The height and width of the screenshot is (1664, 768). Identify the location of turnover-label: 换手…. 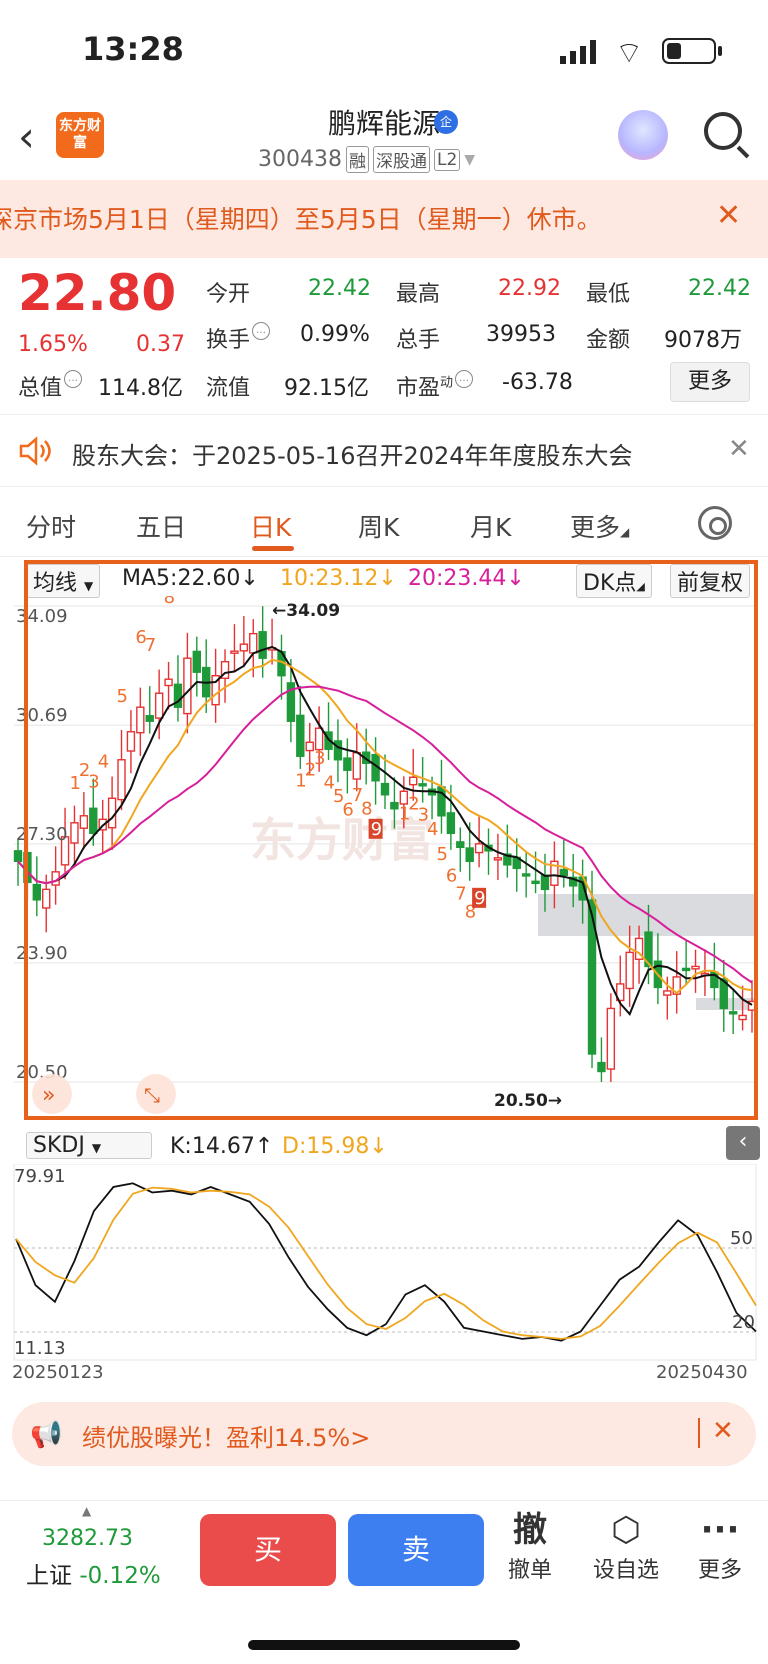
(238, 338).